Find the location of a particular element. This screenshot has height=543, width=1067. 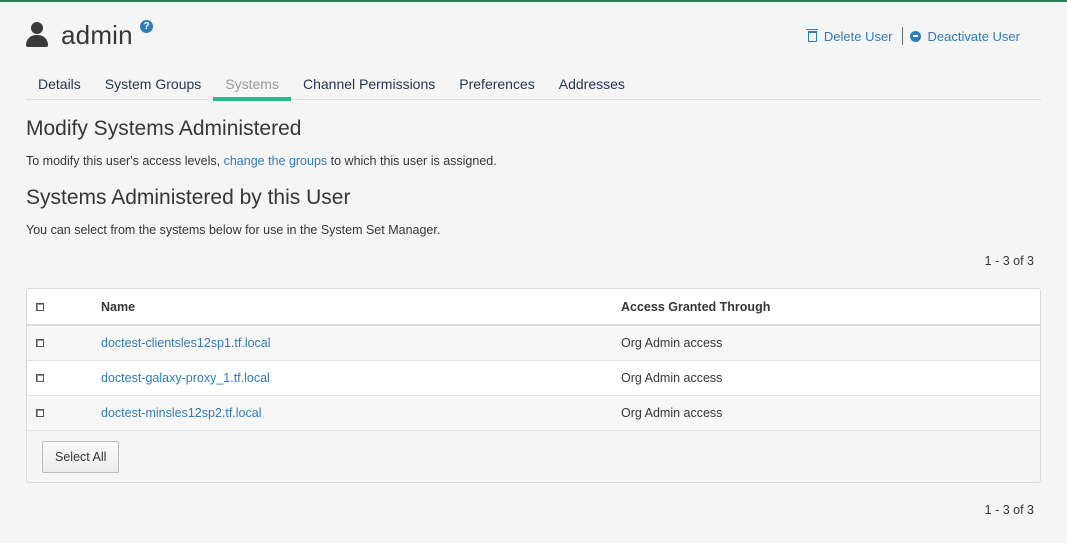

actions-divider is located at coordinates (902, 36).